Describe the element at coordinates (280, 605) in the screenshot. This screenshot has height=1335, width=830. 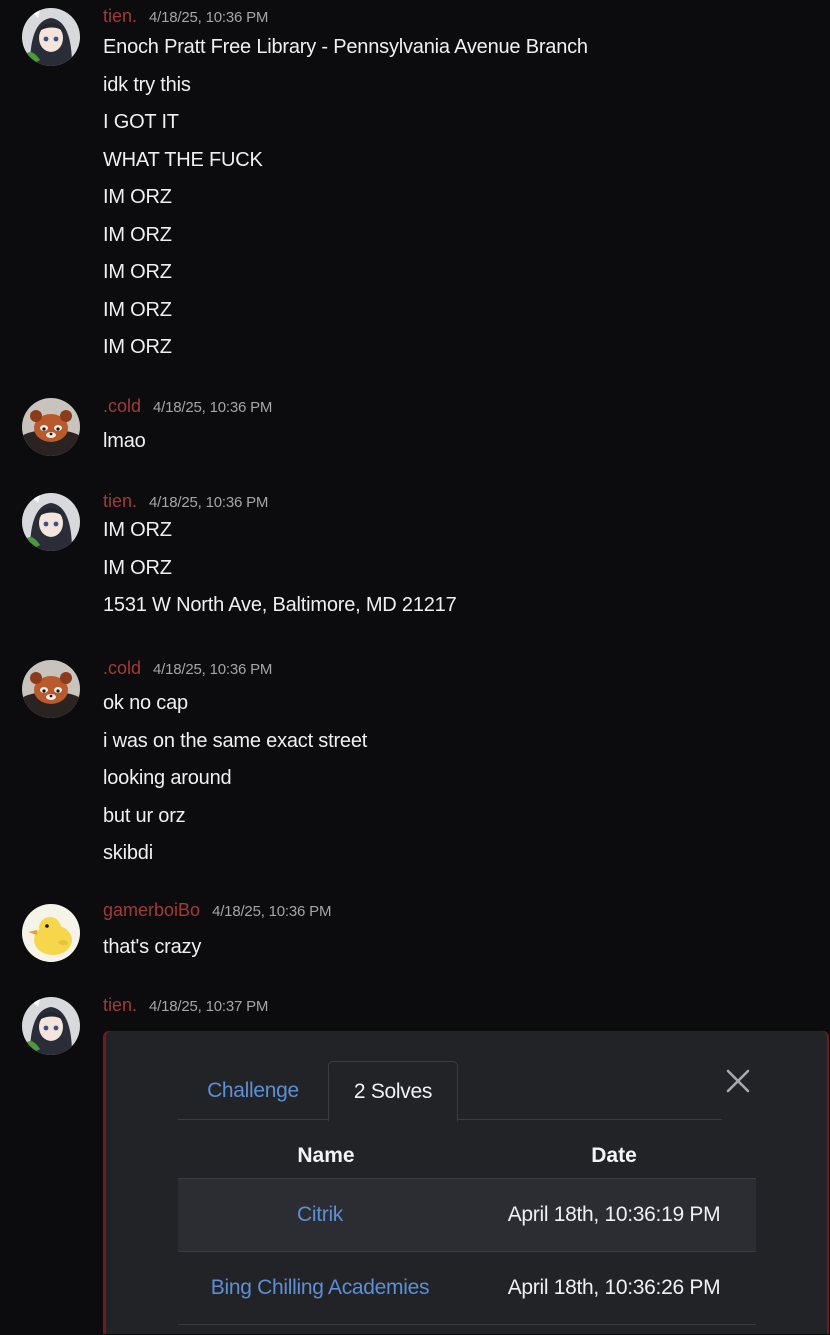
I see `message-text: 1531 W North Ave, Baltimore, MD 21217` at that location.